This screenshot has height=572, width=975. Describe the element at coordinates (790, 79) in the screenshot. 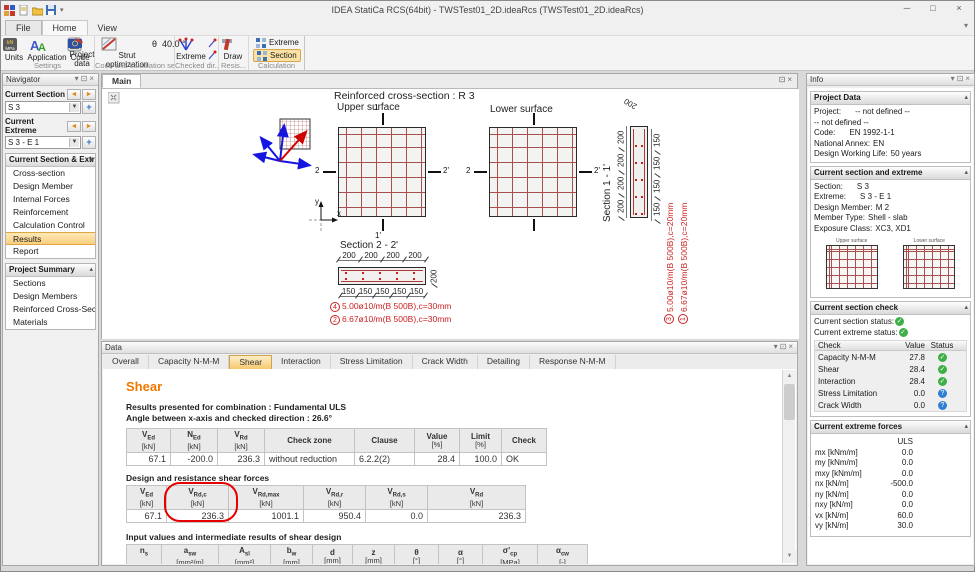

I see `main-close-icon: ×` at that location.